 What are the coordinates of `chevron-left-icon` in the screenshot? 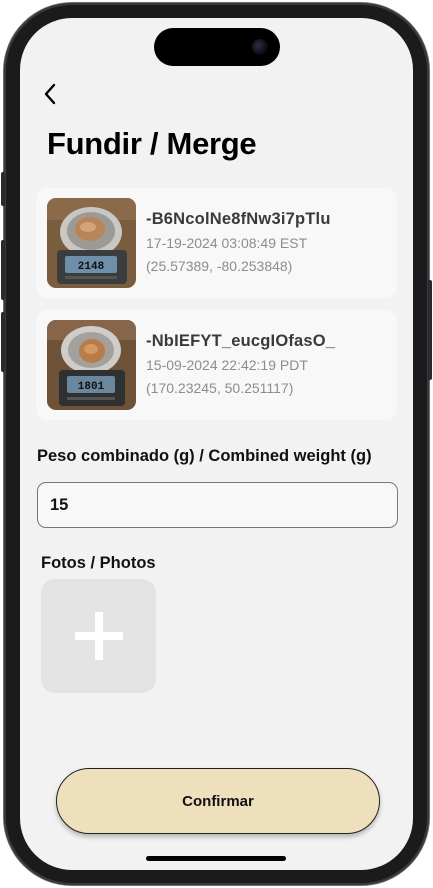 It's located at (50, 94).